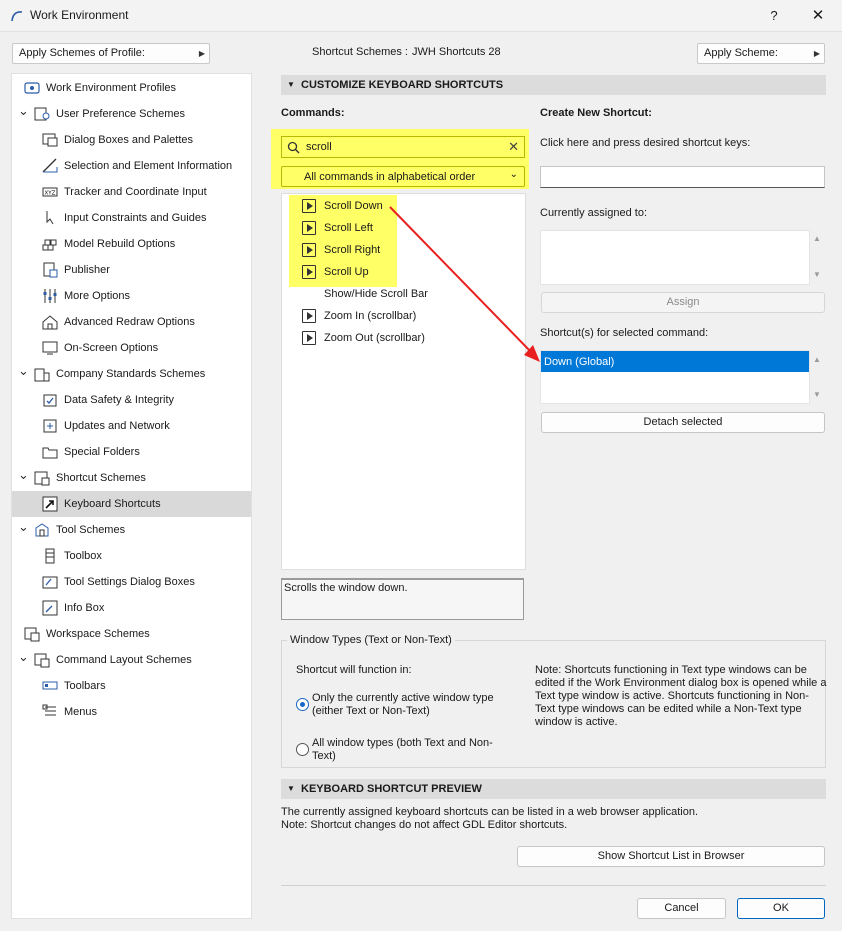  Describe the element at coordinates (50, 685) in the screenshot. I see `toolbars-icon` at that location.